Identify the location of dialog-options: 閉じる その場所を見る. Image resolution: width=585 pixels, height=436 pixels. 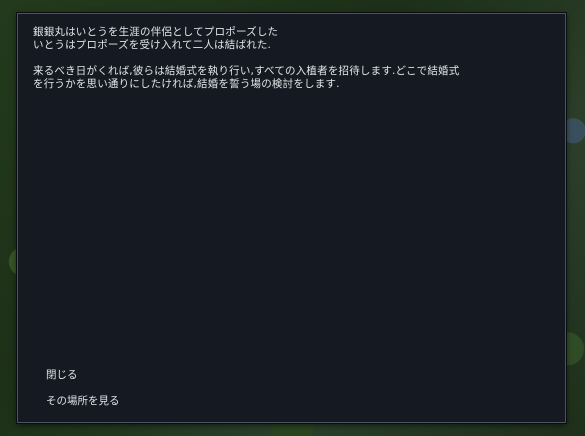
(83, 395).